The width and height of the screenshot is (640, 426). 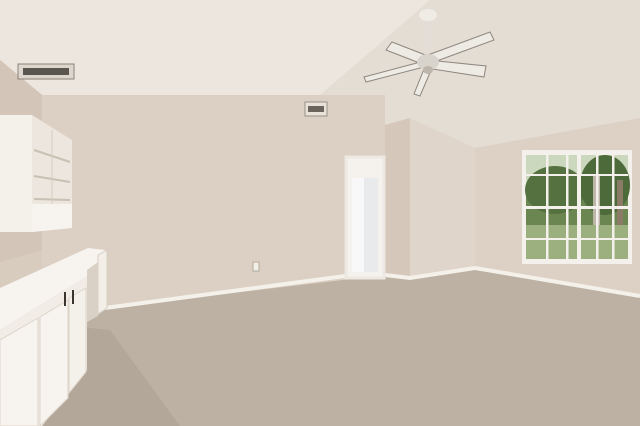 What do you see at coordinates (577, 207) in the screenshot?
I see `window` at bounding box center [577, 207].